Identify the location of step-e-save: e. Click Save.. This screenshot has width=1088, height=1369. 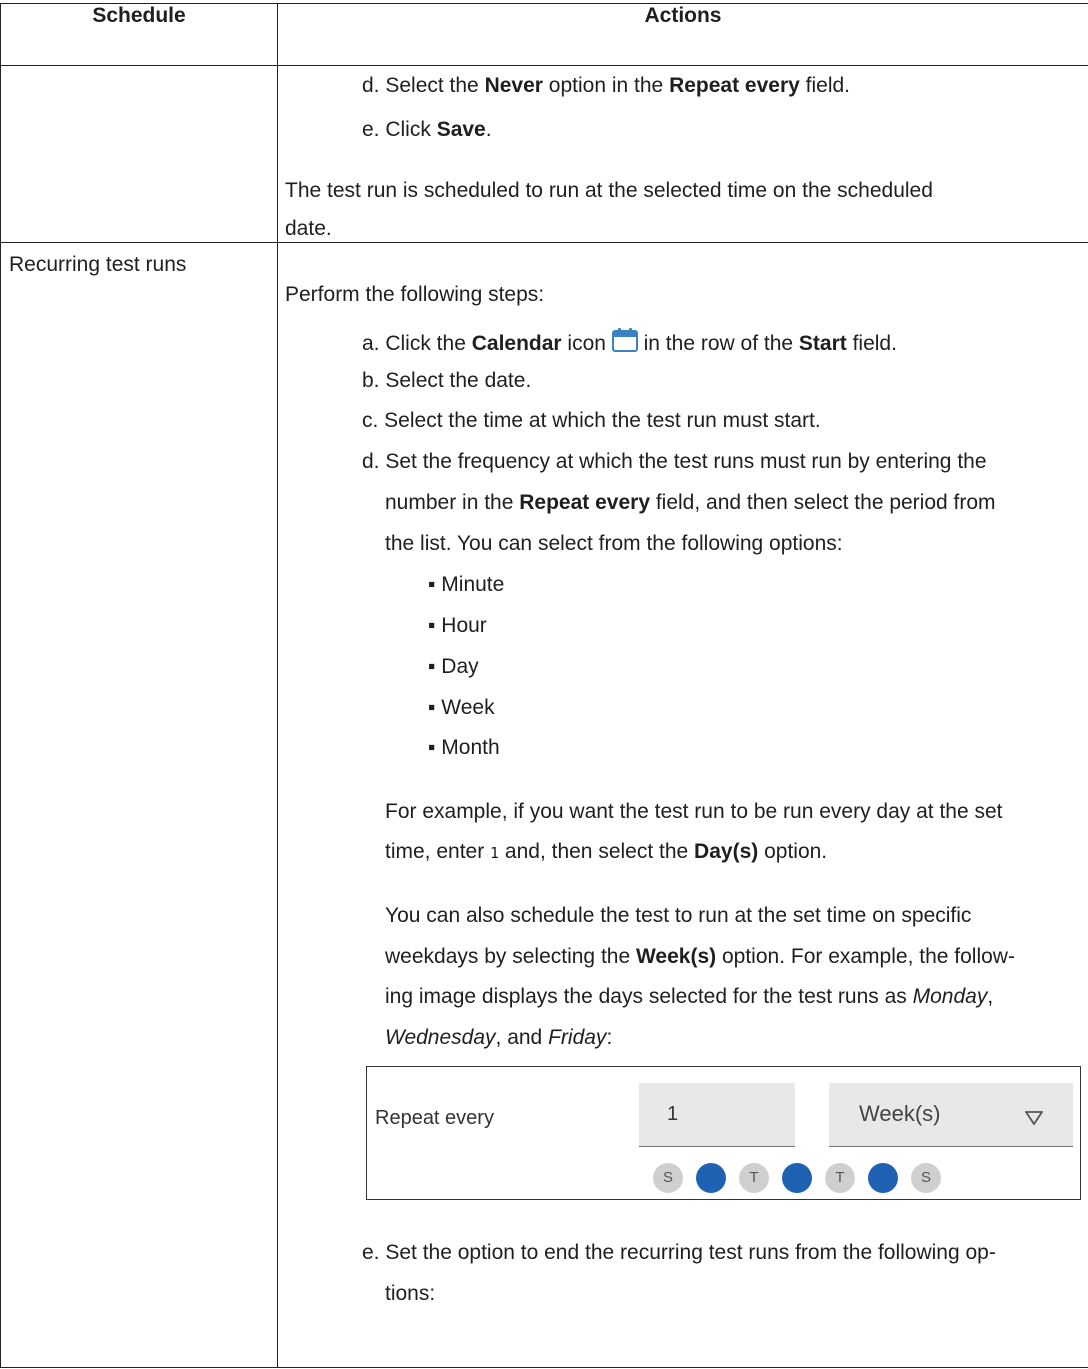
(427, 129).